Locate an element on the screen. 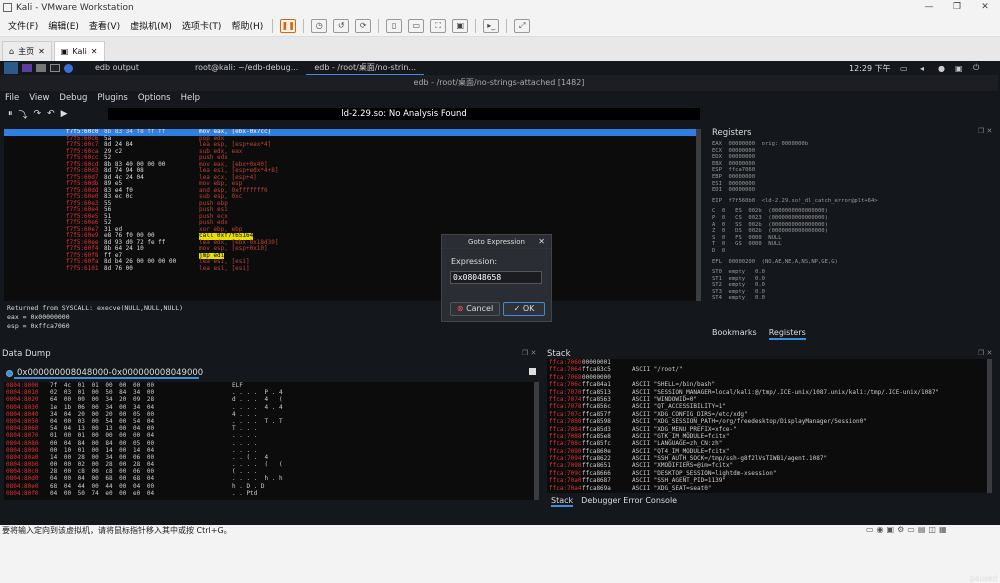 This screenshot has height=583, width=1000. tab-registers: Registers is located at coordinates (787, 334).